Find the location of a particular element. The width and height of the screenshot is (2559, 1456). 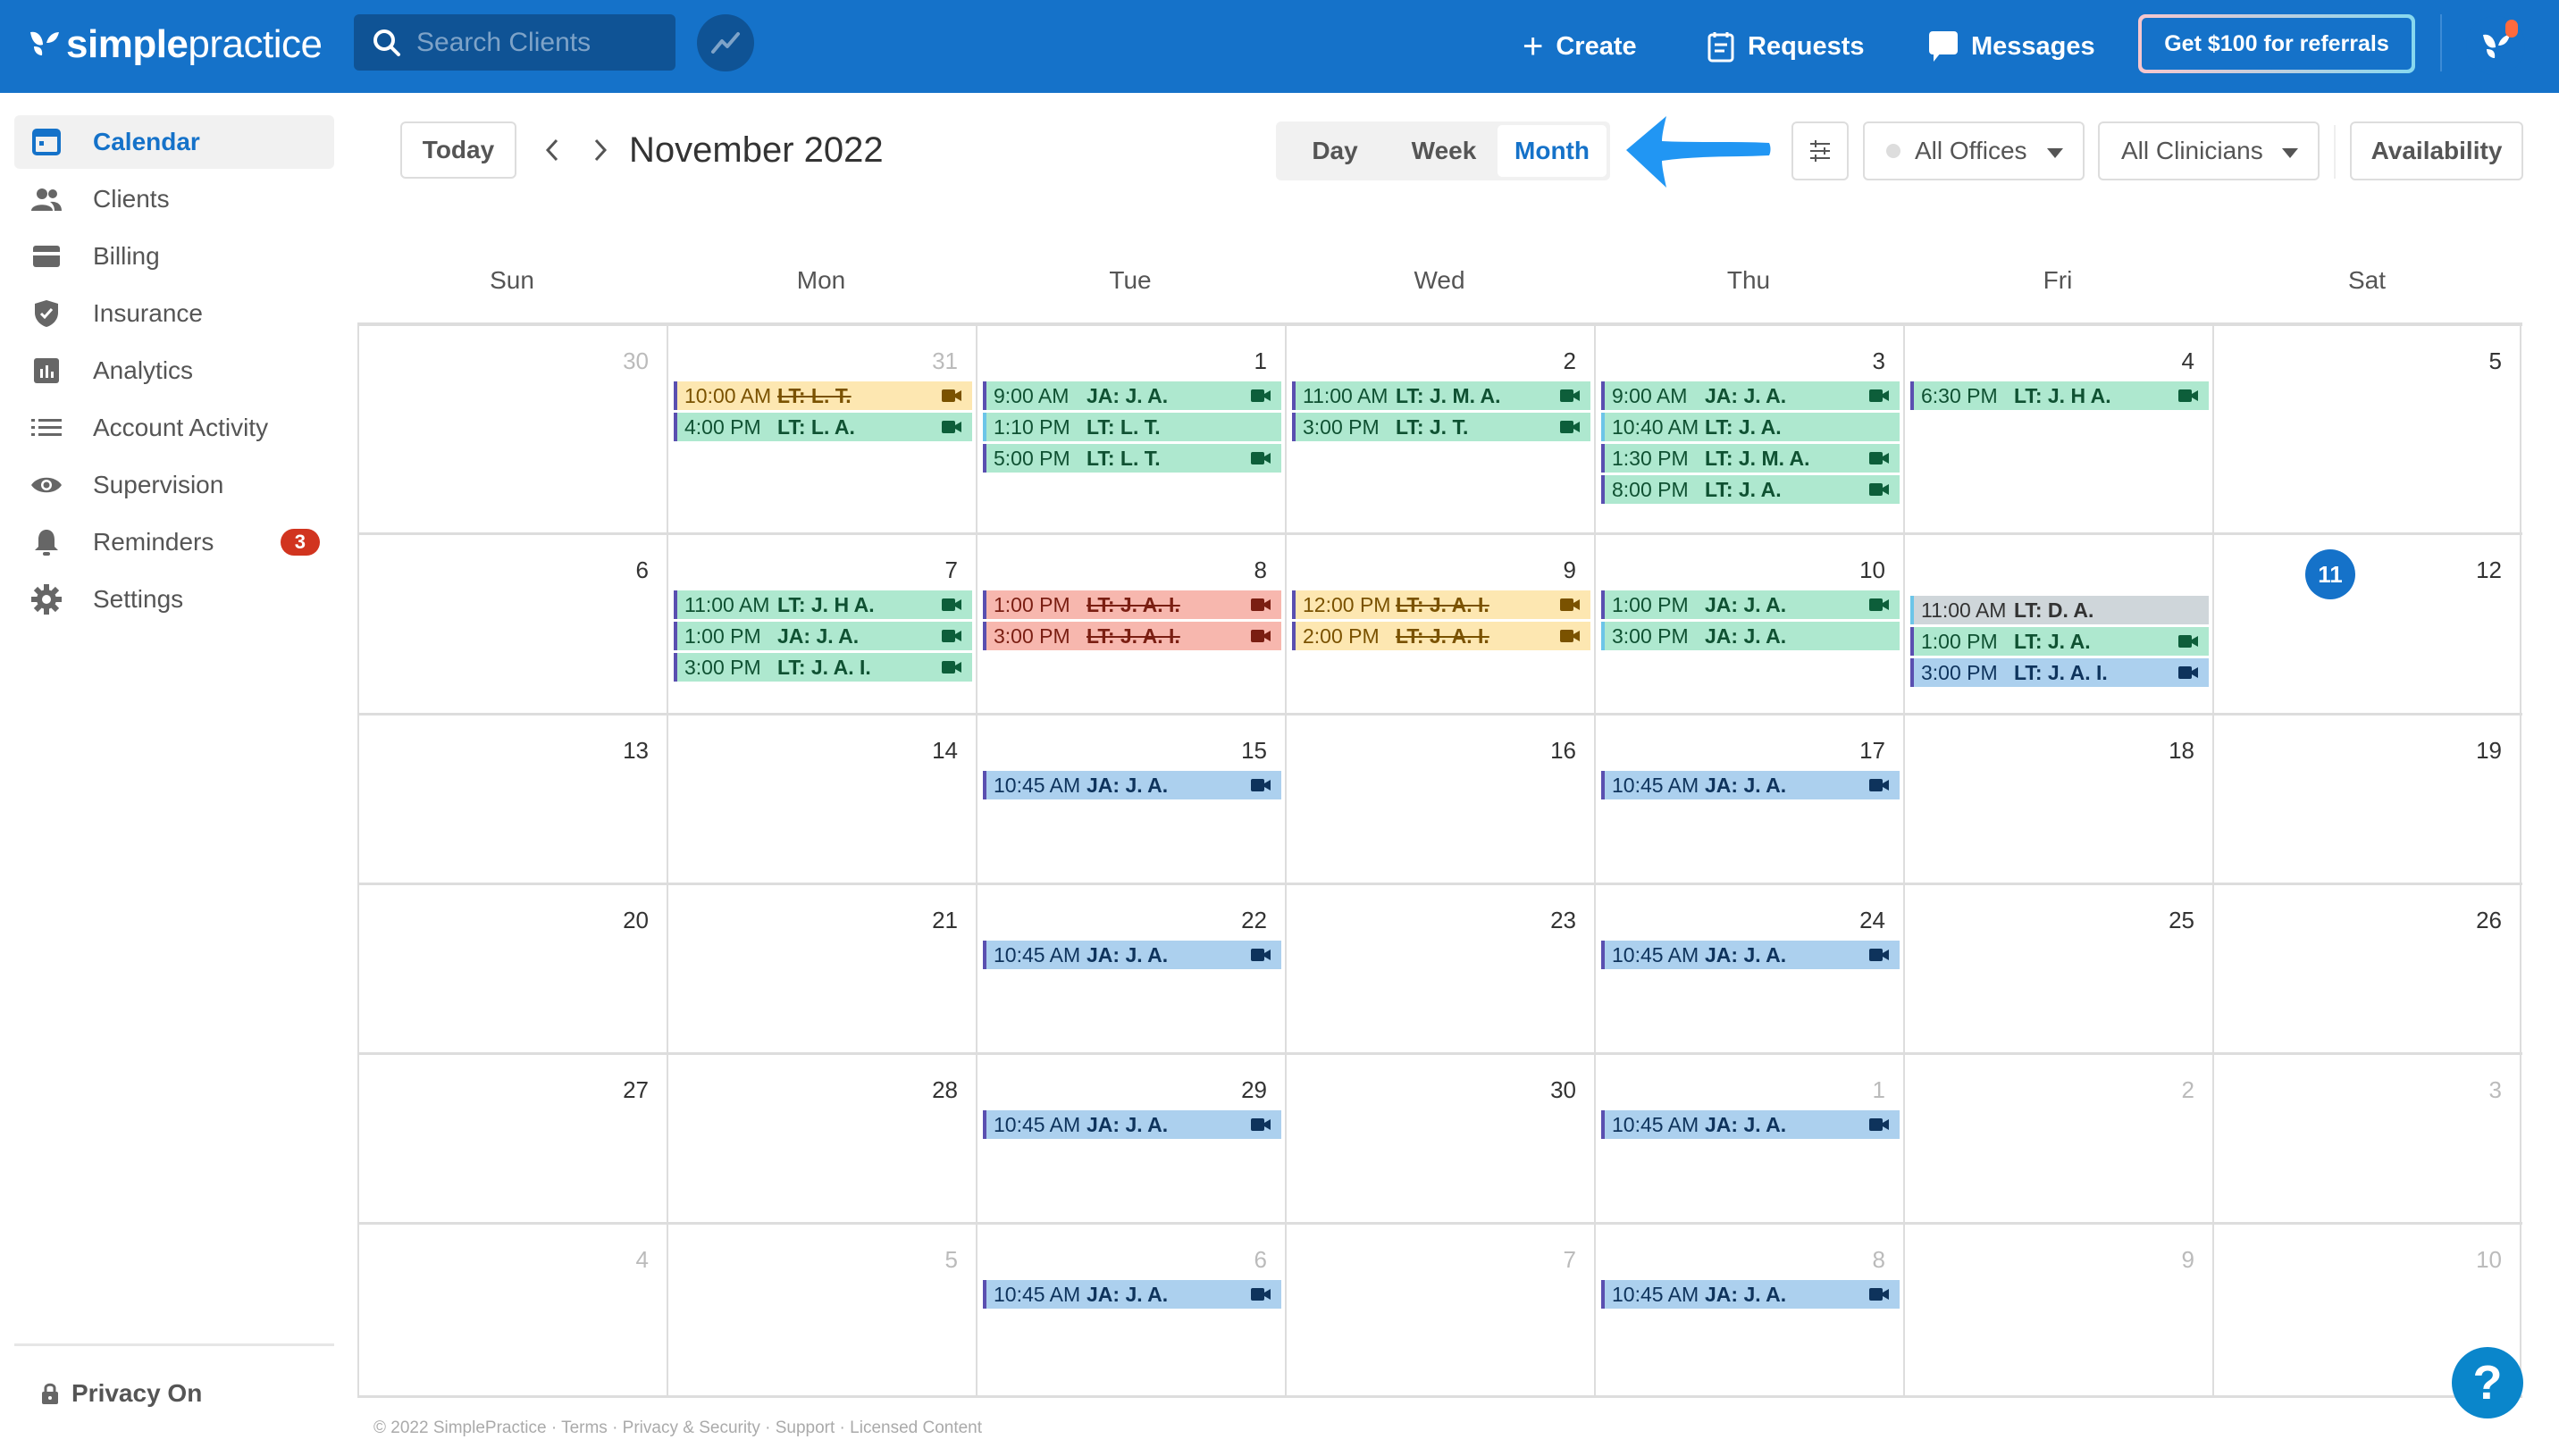

search-clients-field is located at coordinates (514, 42).